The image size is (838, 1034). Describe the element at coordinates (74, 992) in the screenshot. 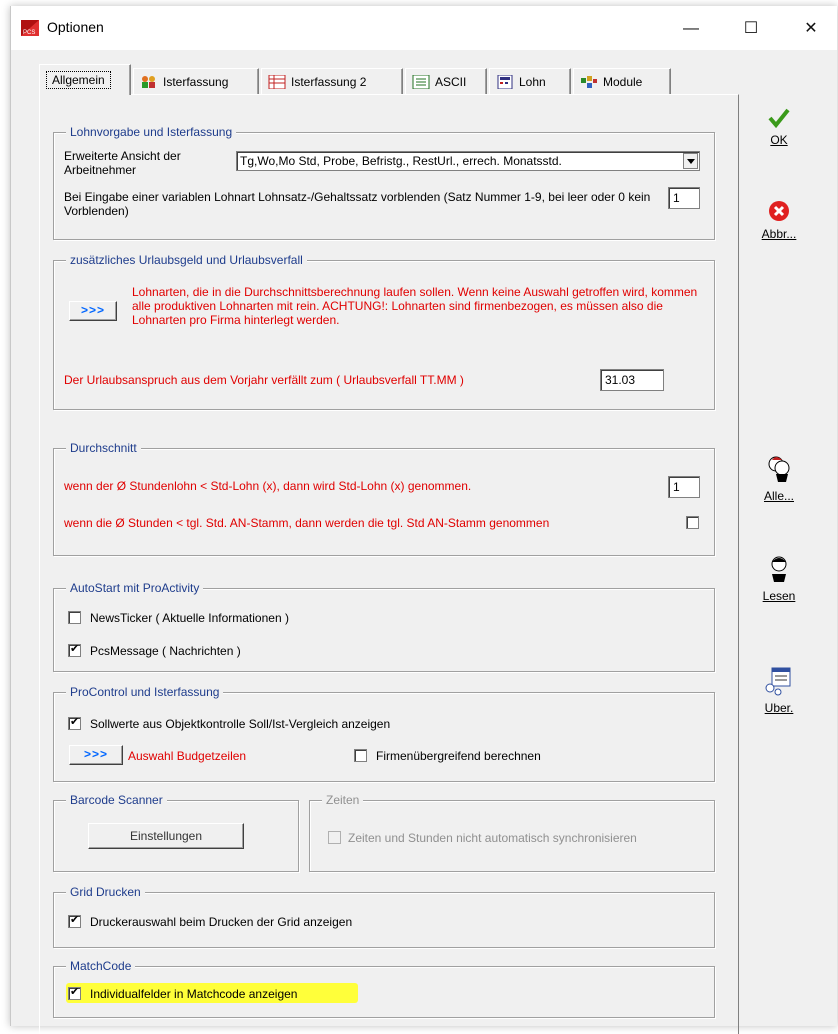

I see `individual-checkbox` at that location.